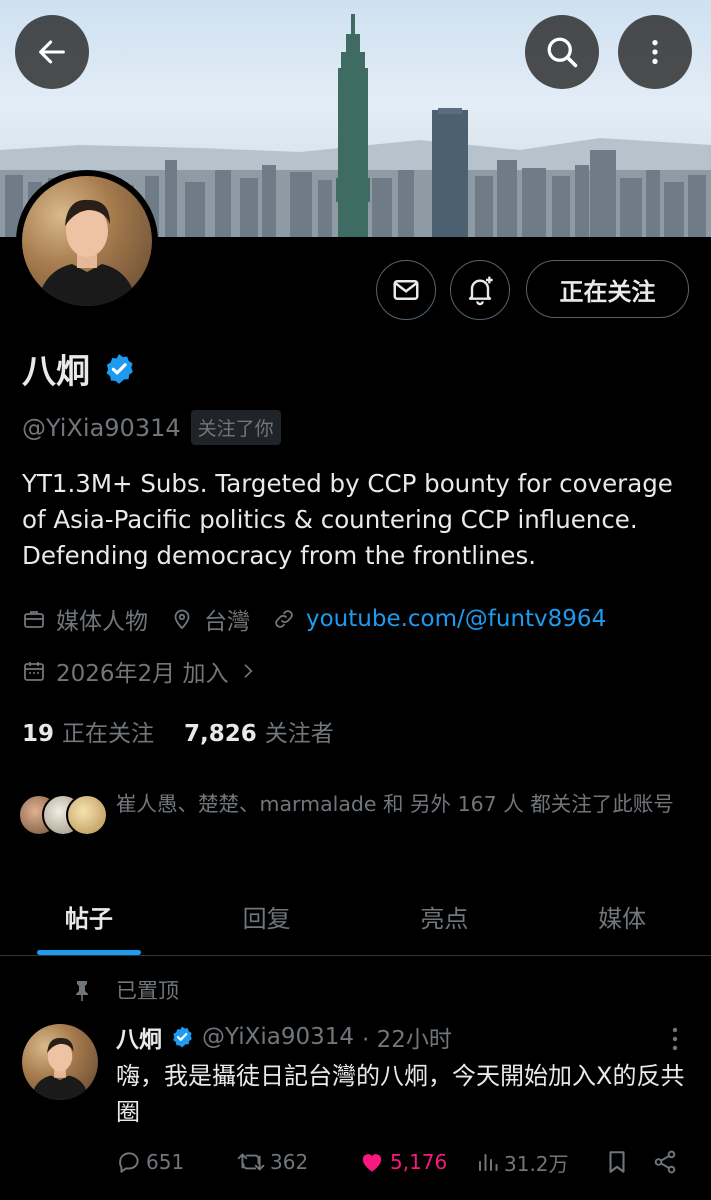 Image resolution: width=711 pixels, height=1200 pixels. I want to click on arrow-left-icon, so click(52, 52).